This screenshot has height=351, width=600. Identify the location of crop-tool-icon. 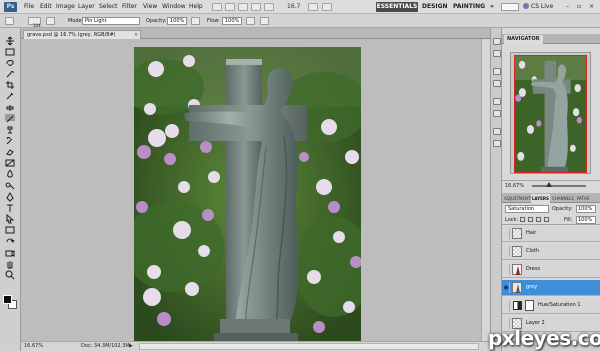
(10, 84).